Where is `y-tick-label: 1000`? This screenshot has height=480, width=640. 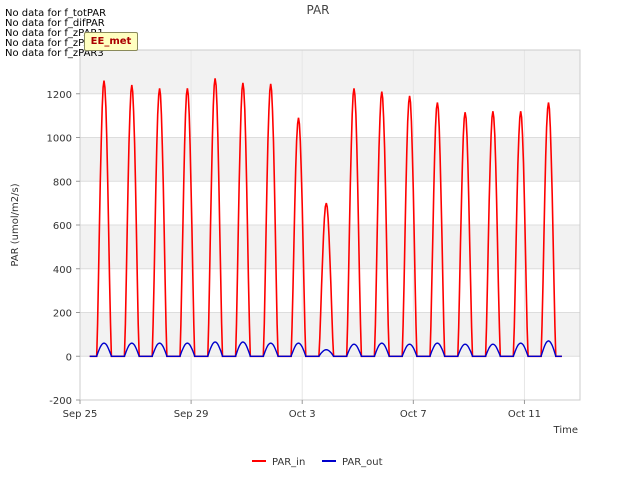 y-tick-label: 1000 is located at coordinates (59, 139).